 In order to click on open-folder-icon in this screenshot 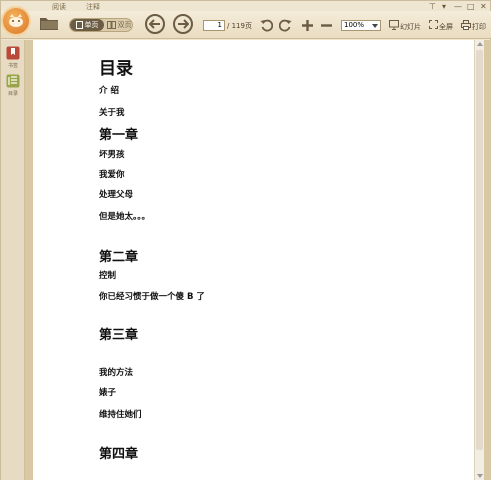, I will do `click(49, 23)`.